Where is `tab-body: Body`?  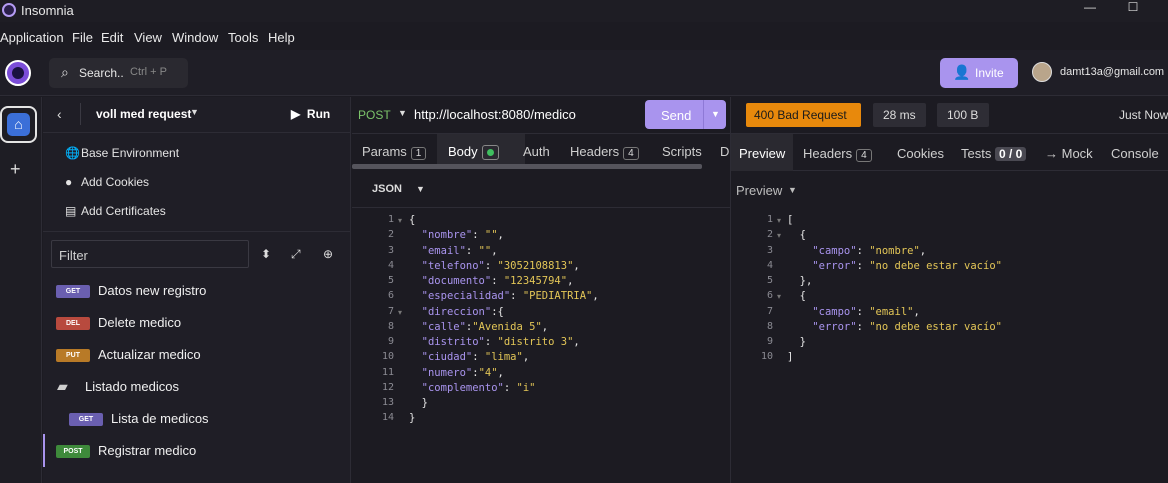
tab-body: Body is located at coordinates (473, 152).